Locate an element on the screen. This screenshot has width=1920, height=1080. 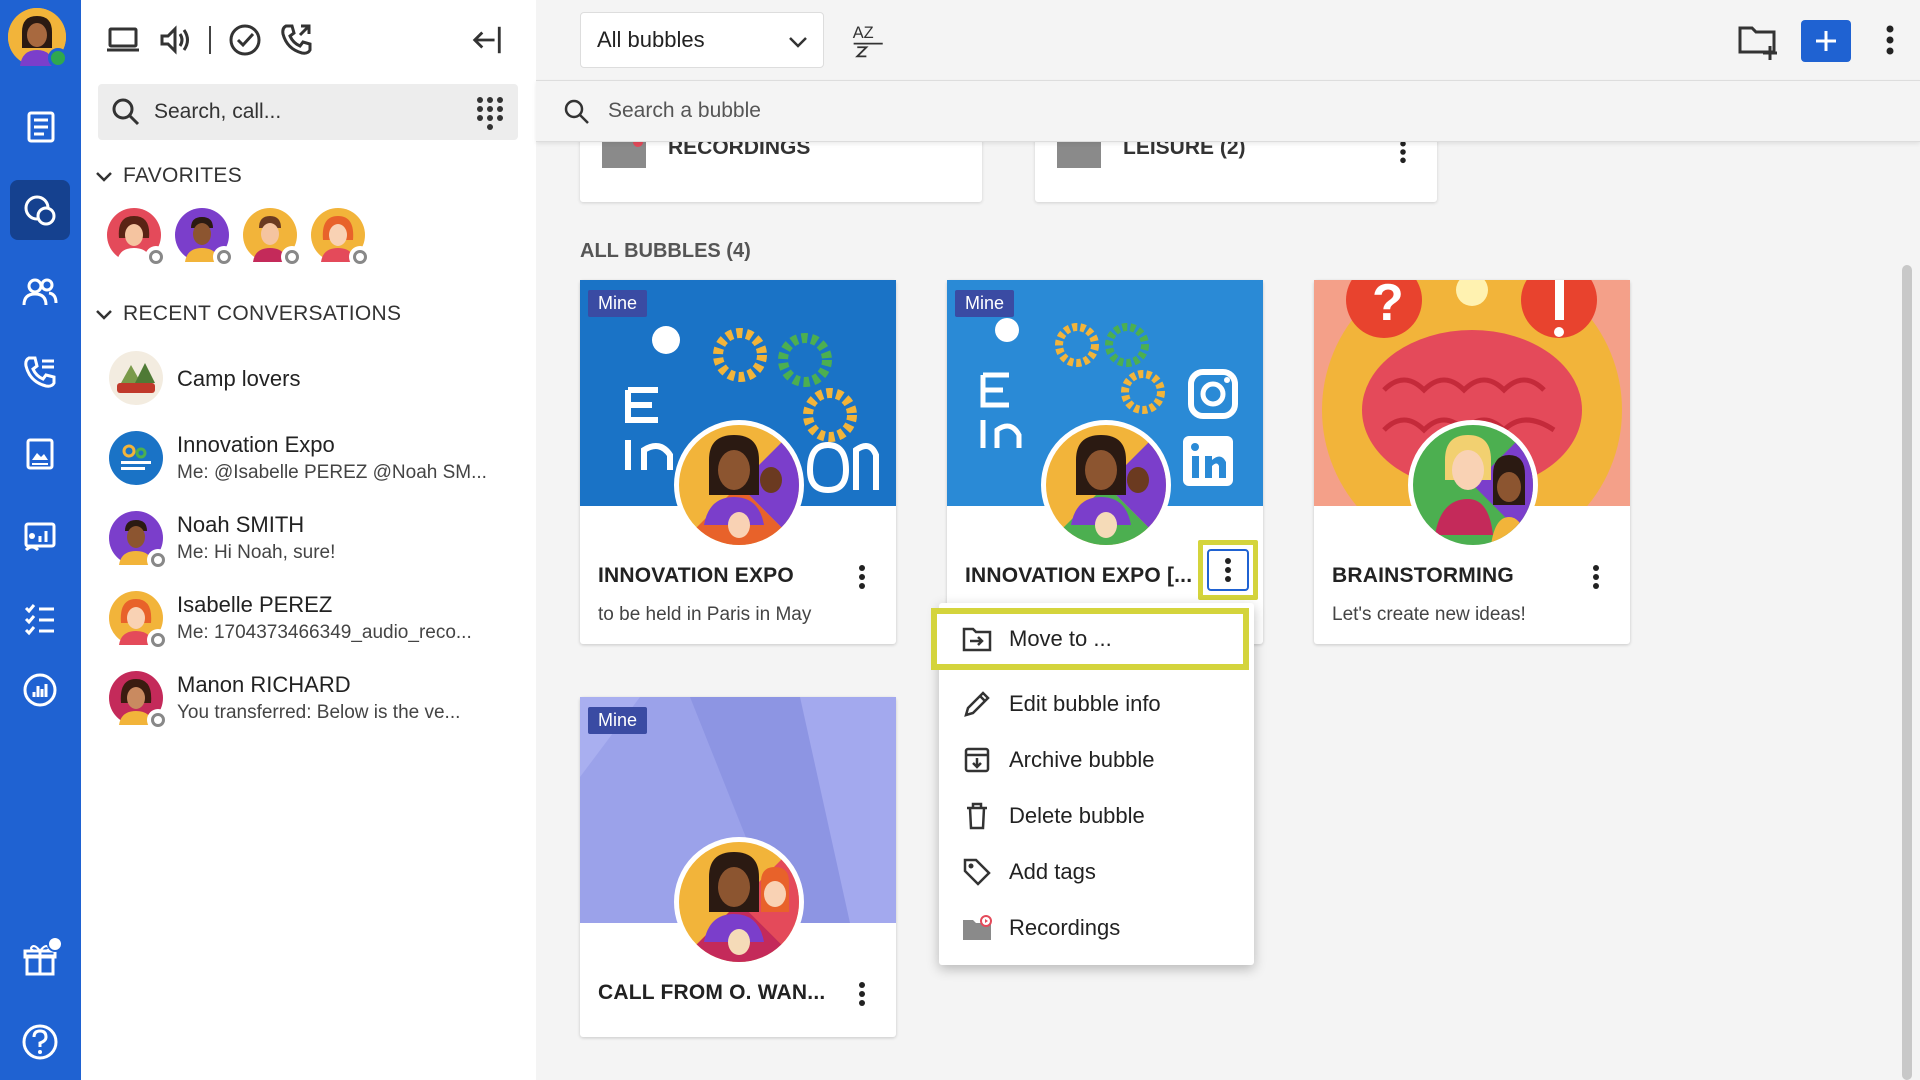
favorites-header: FAVORITES is located at coordinates (167, 176).